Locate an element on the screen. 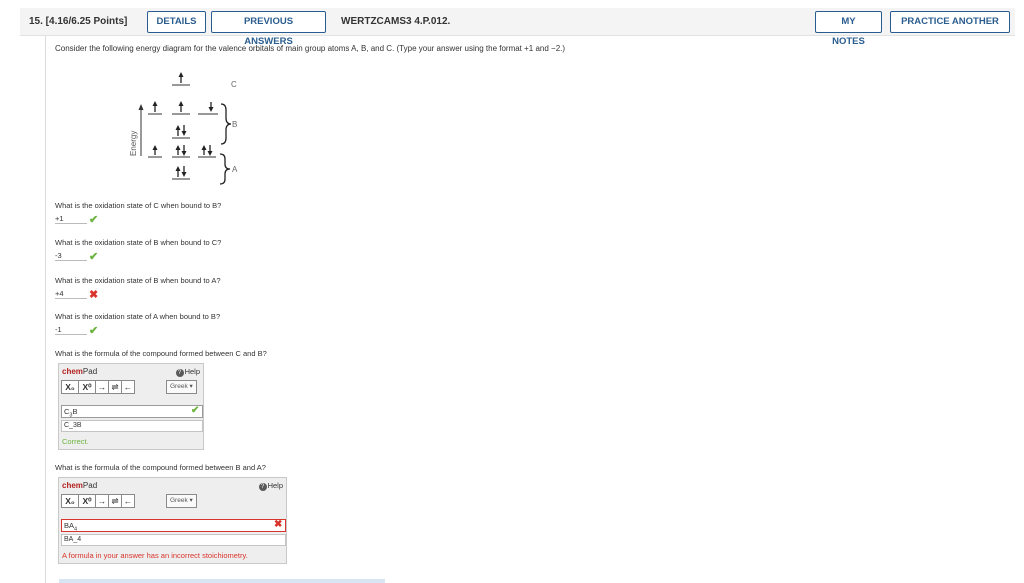  energy-diagram: Energy C B A is located at coordinates (183, 128).